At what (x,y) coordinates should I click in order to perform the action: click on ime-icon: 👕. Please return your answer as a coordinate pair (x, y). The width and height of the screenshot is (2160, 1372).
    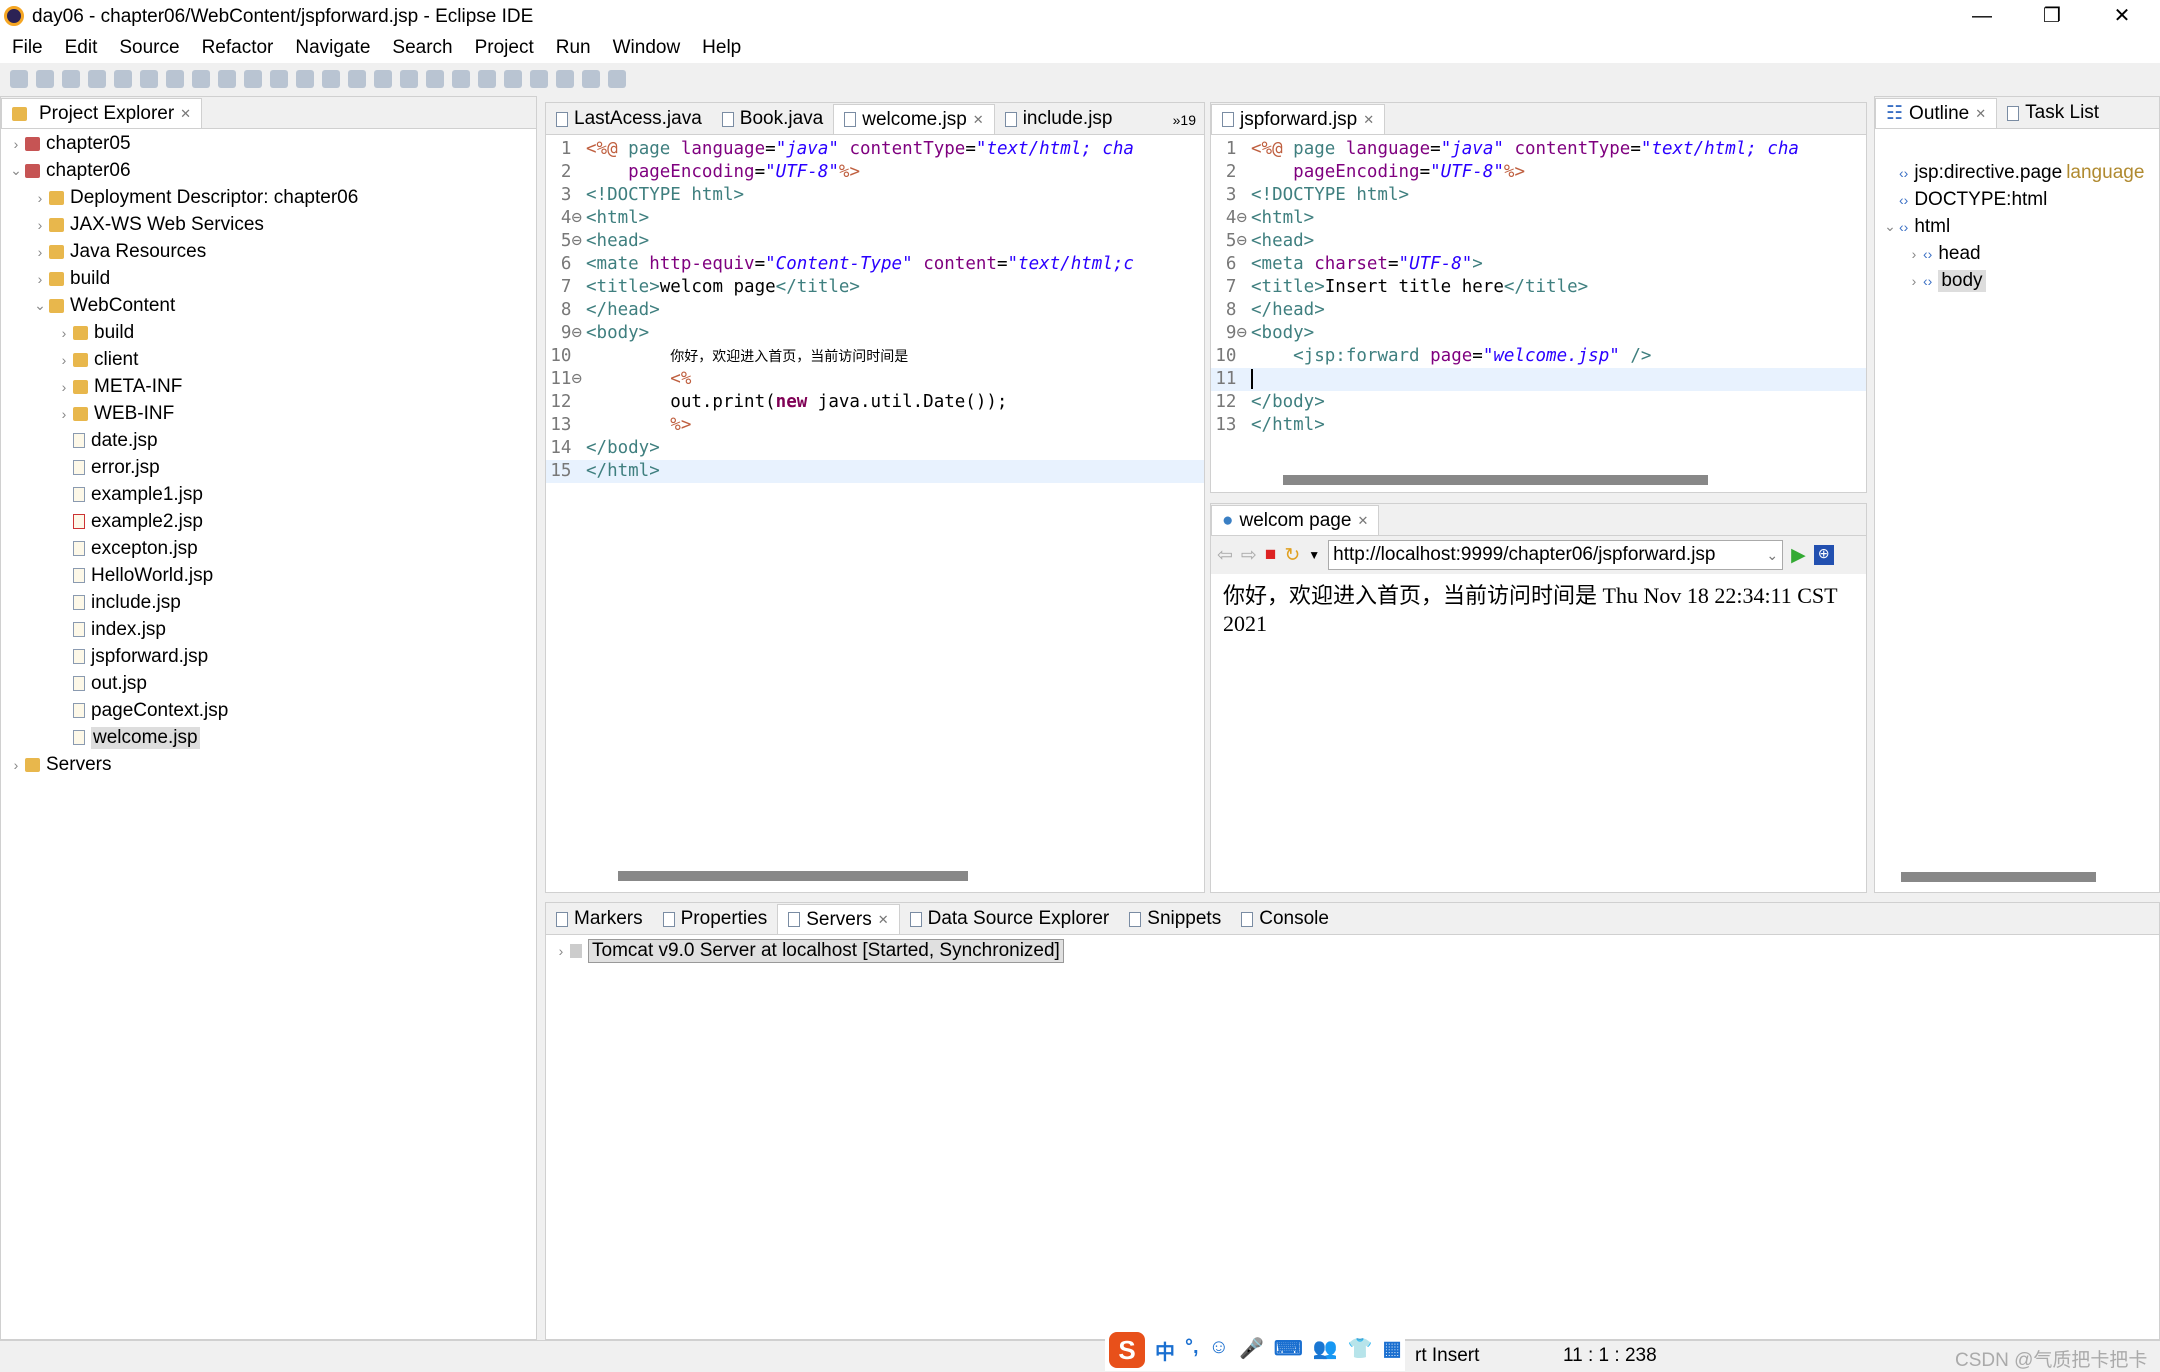
    Looking at the image, I should click on (1360, 1350).